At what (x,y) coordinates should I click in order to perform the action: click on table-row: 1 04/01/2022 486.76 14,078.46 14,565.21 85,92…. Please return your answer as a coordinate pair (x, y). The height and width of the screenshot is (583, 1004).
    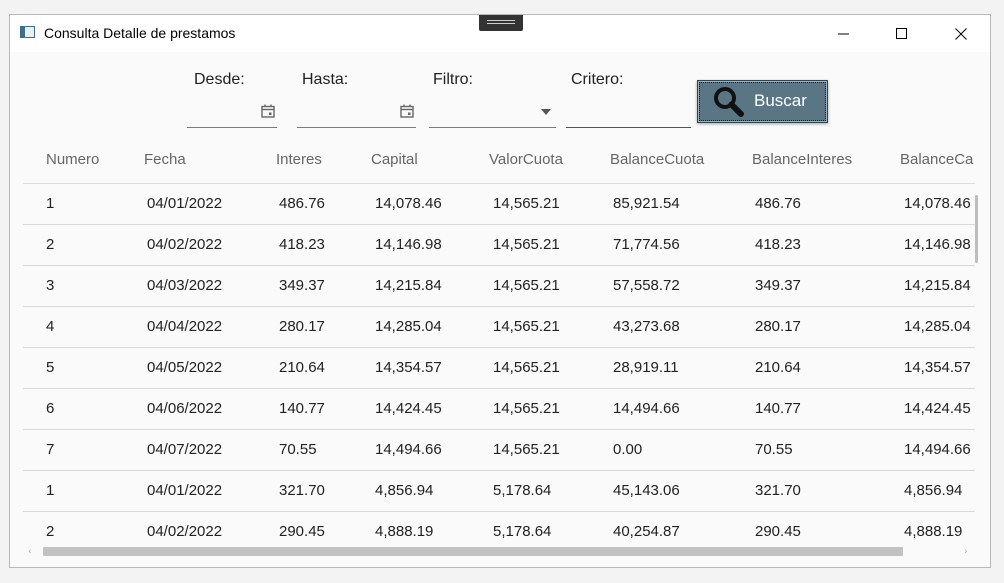
    Looking at the image, I should click on (499, 204).